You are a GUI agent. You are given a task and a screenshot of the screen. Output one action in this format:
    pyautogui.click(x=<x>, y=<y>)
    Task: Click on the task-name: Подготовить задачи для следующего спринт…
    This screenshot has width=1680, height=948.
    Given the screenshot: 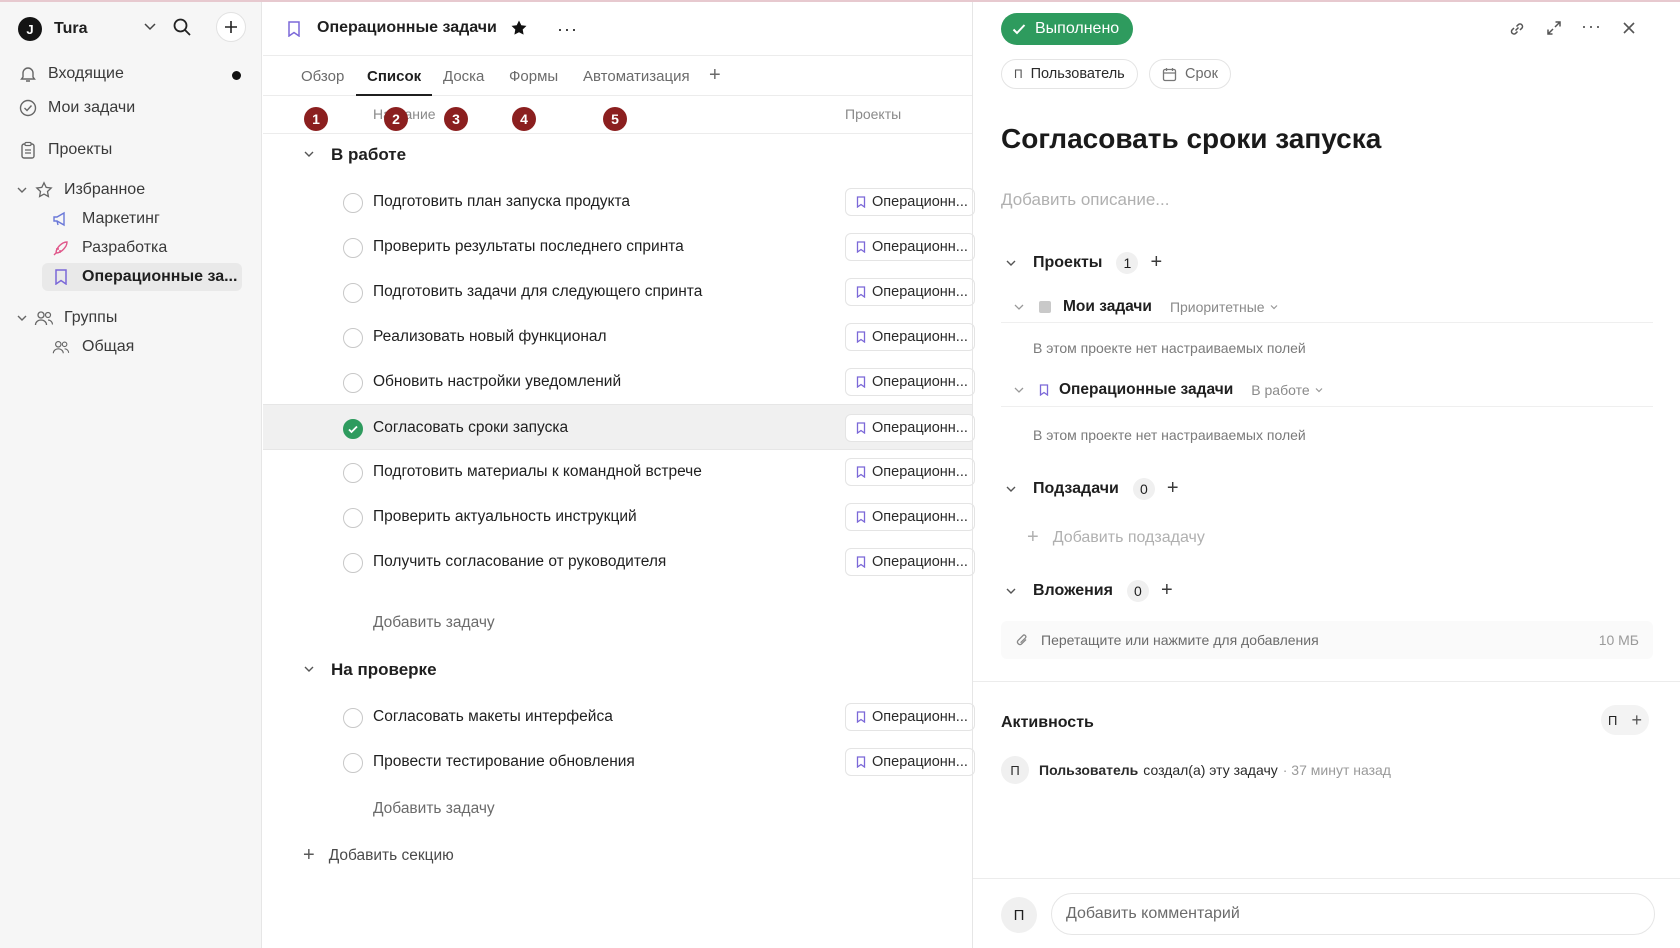 What is the action you would take?
    pyautogui.click(x=537, y=292)
    